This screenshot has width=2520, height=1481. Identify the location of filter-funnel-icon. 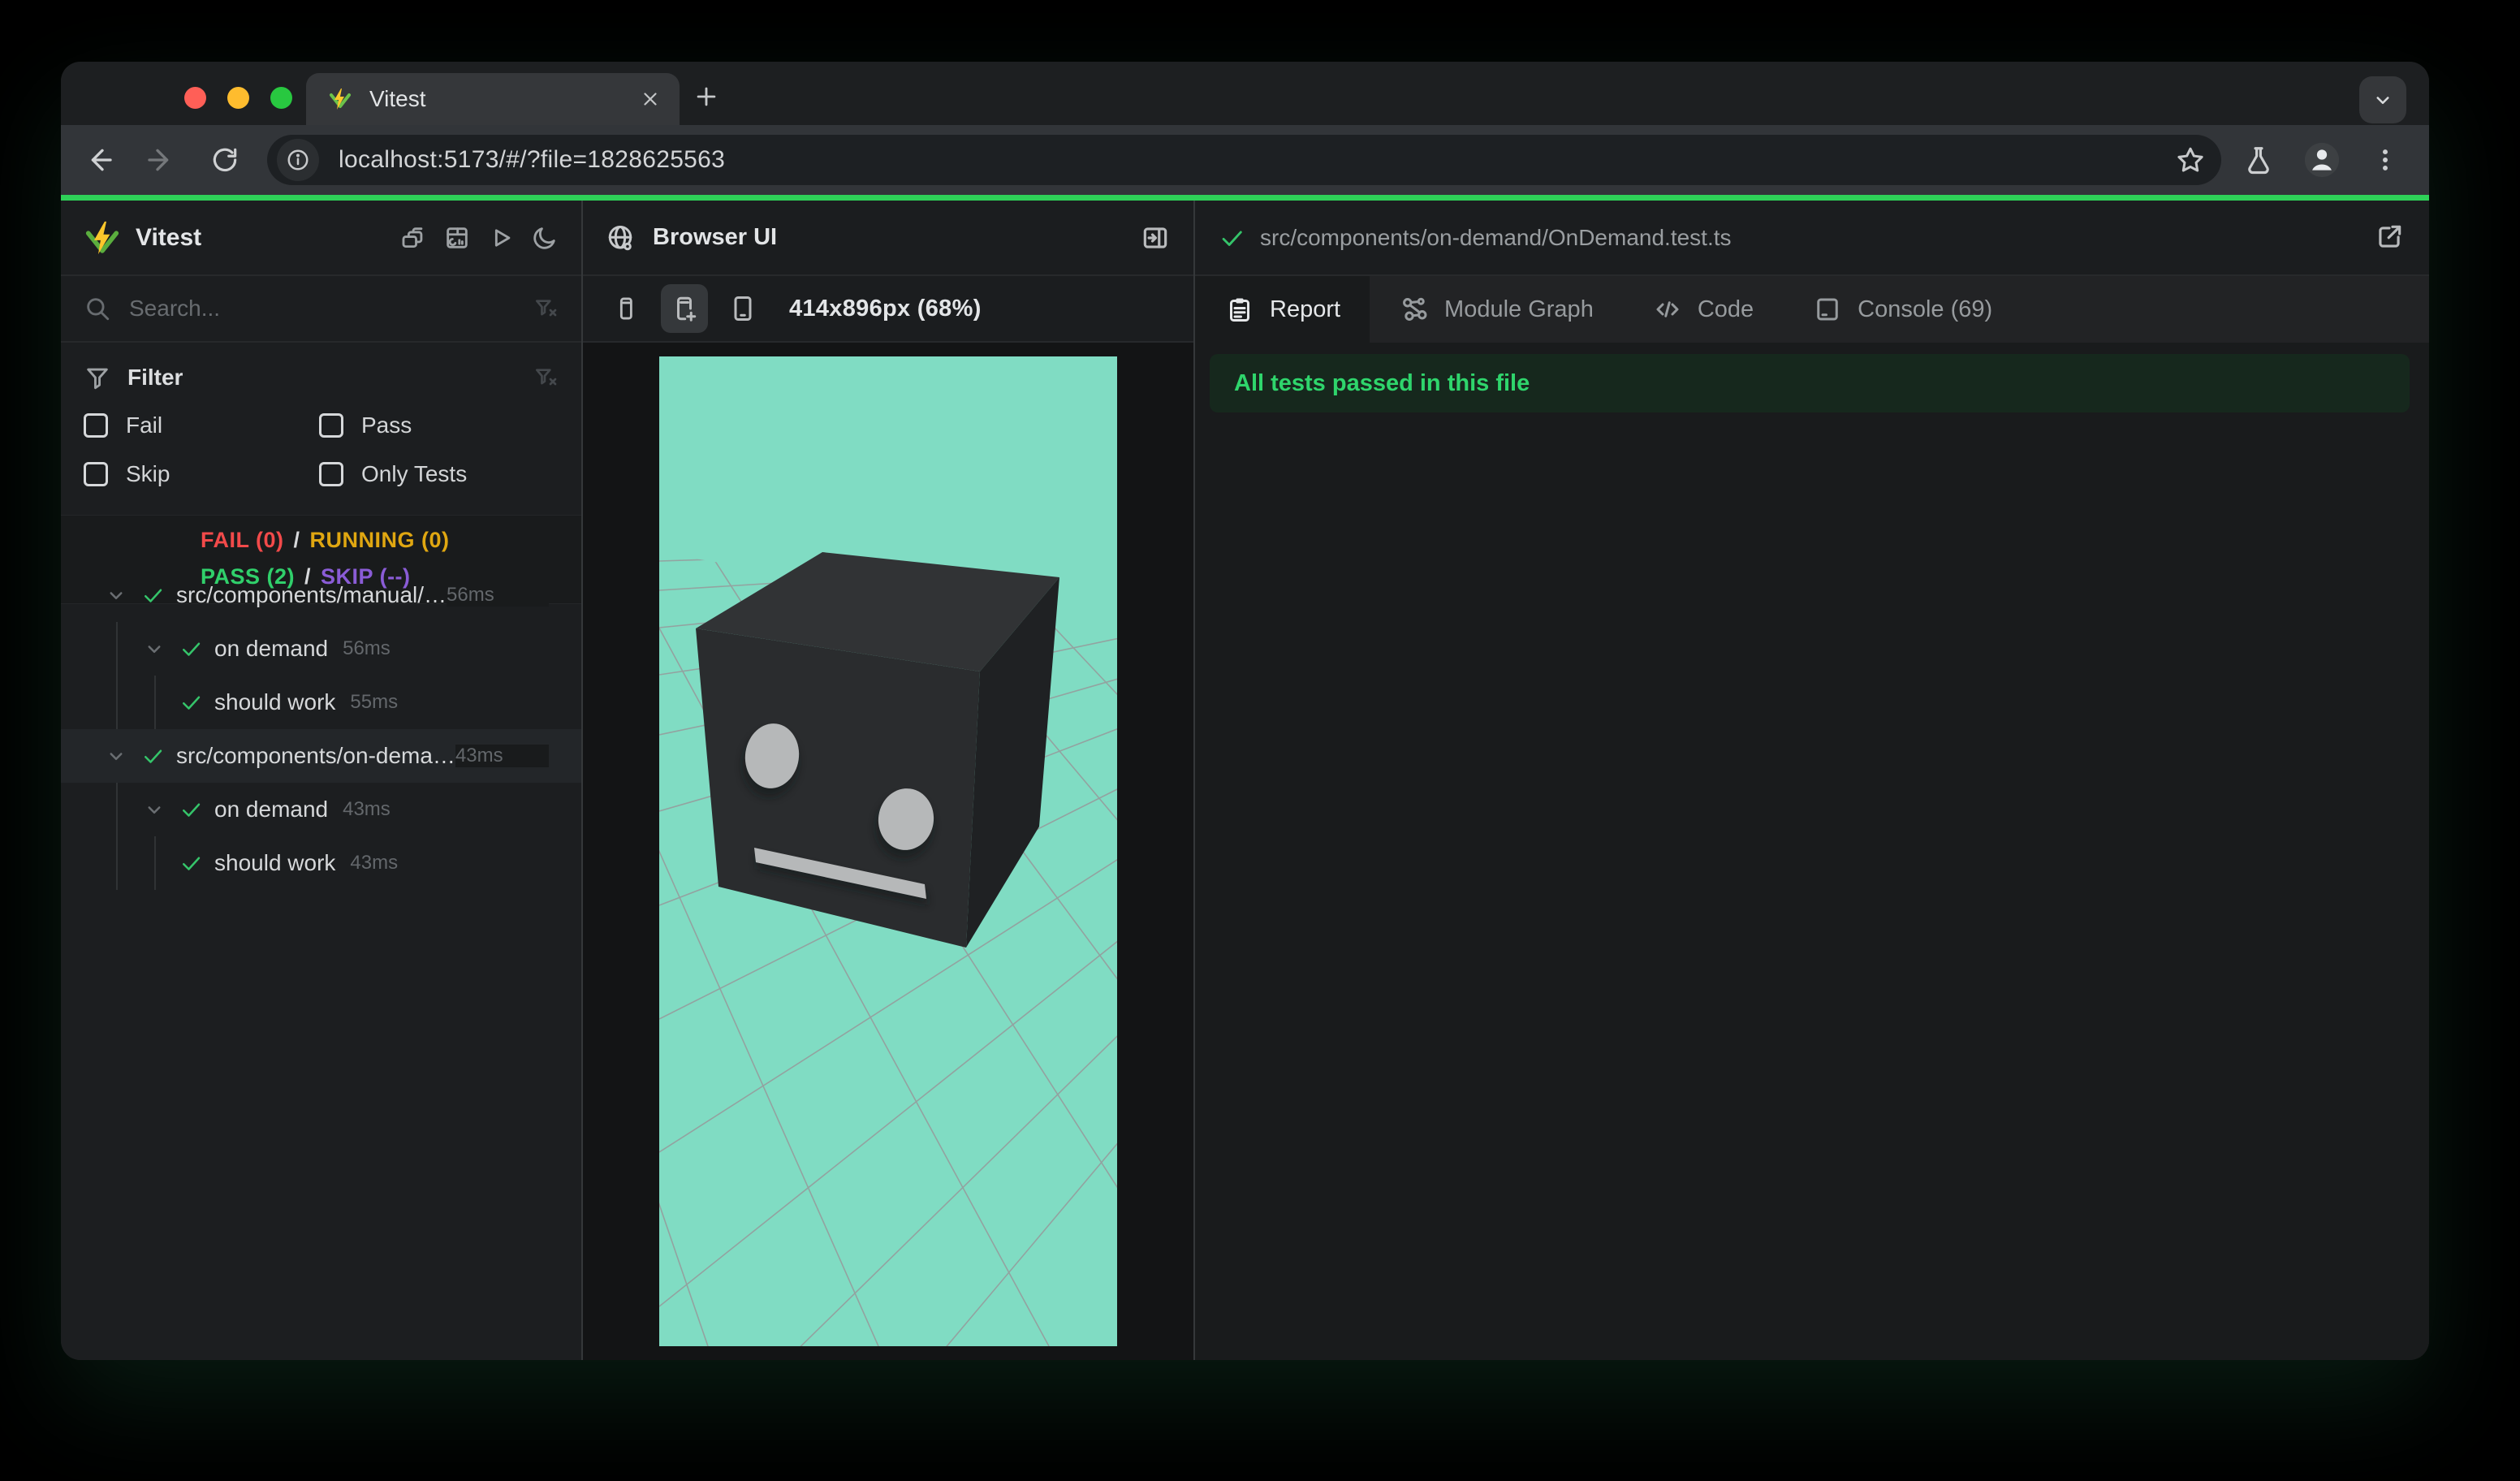
(97, 379).